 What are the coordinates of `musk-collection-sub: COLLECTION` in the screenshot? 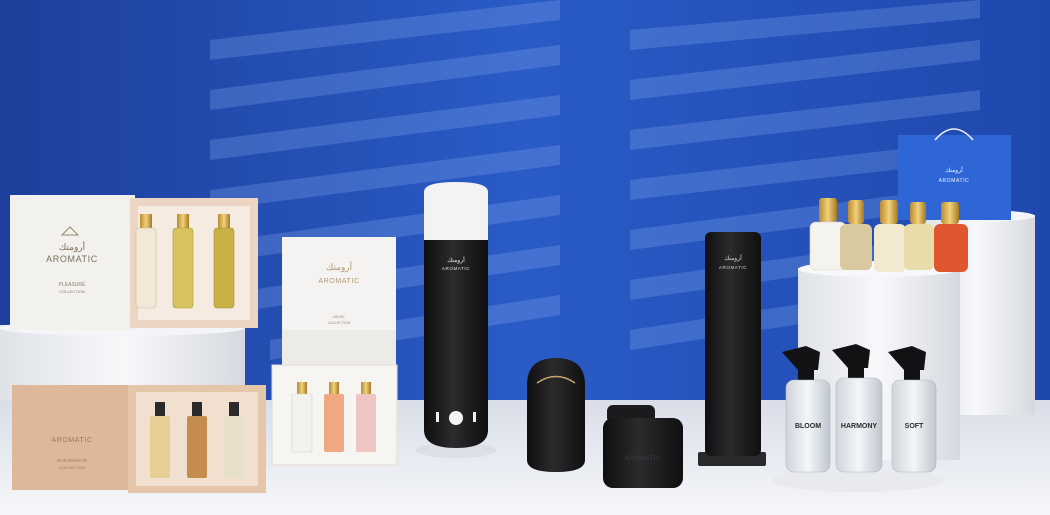 It's located at (339, 323).